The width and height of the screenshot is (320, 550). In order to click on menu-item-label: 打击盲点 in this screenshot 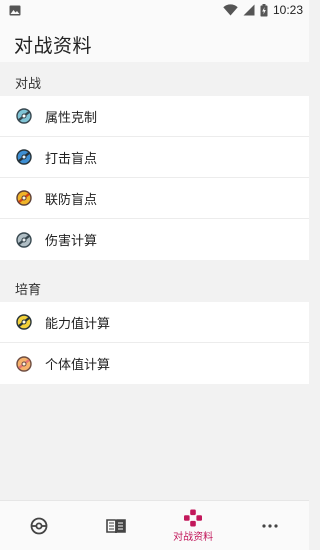, I will do `click(71, 159)`.